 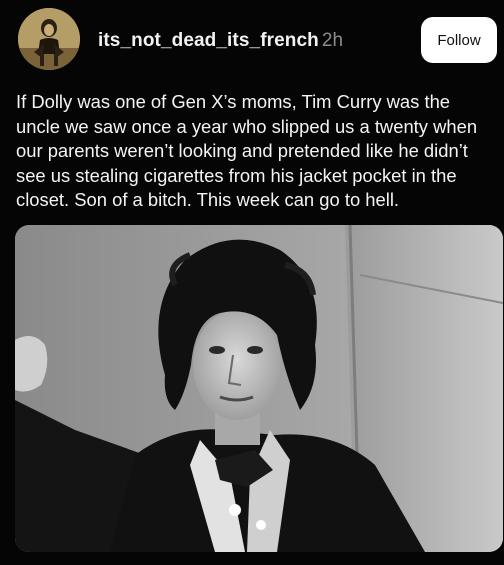 What do you see at coordinates (459, 40) in the screenshot?
I see `follow-button: Follow` at bounding box center [459, 40].